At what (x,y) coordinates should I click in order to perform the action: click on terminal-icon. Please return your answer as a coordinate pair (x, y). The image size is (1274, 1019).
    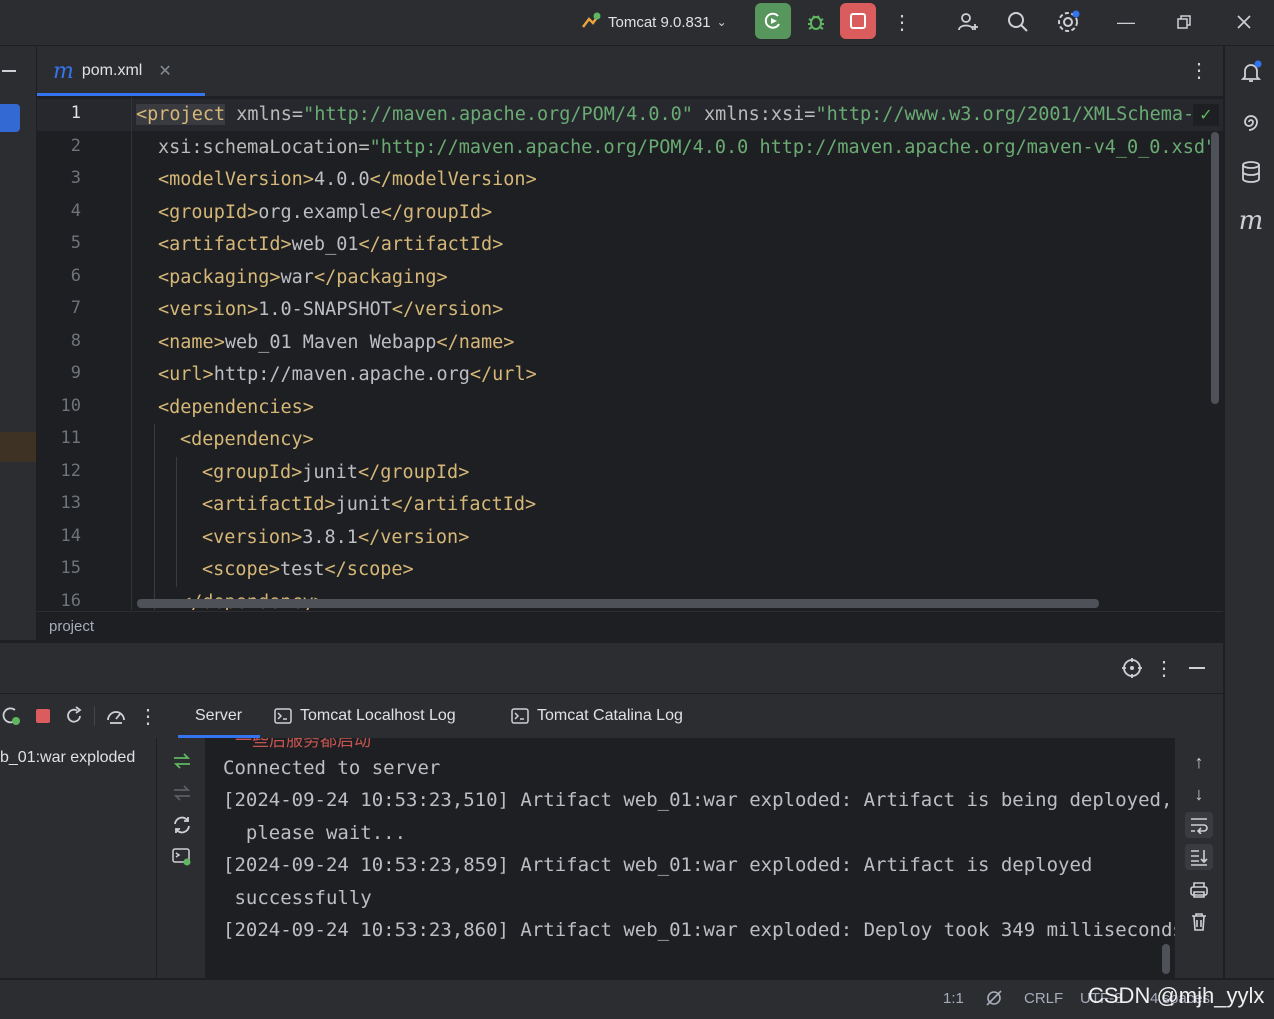
    Looking at the image, I should click on (283, 716).